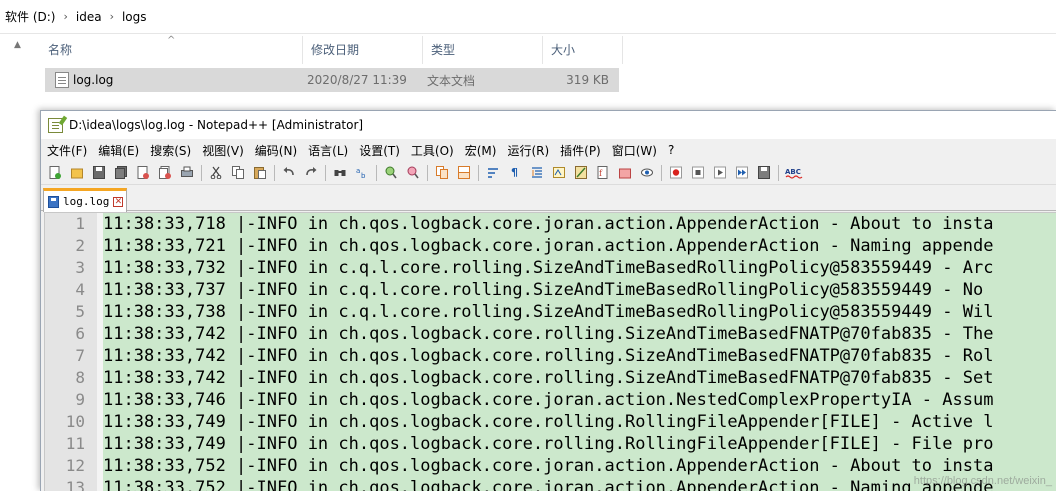 The height and width of the screenshot is (491, 1056). Describe the element at coordinates (763, 172) in the screenshot. I see `save-macro-icon` at that location.